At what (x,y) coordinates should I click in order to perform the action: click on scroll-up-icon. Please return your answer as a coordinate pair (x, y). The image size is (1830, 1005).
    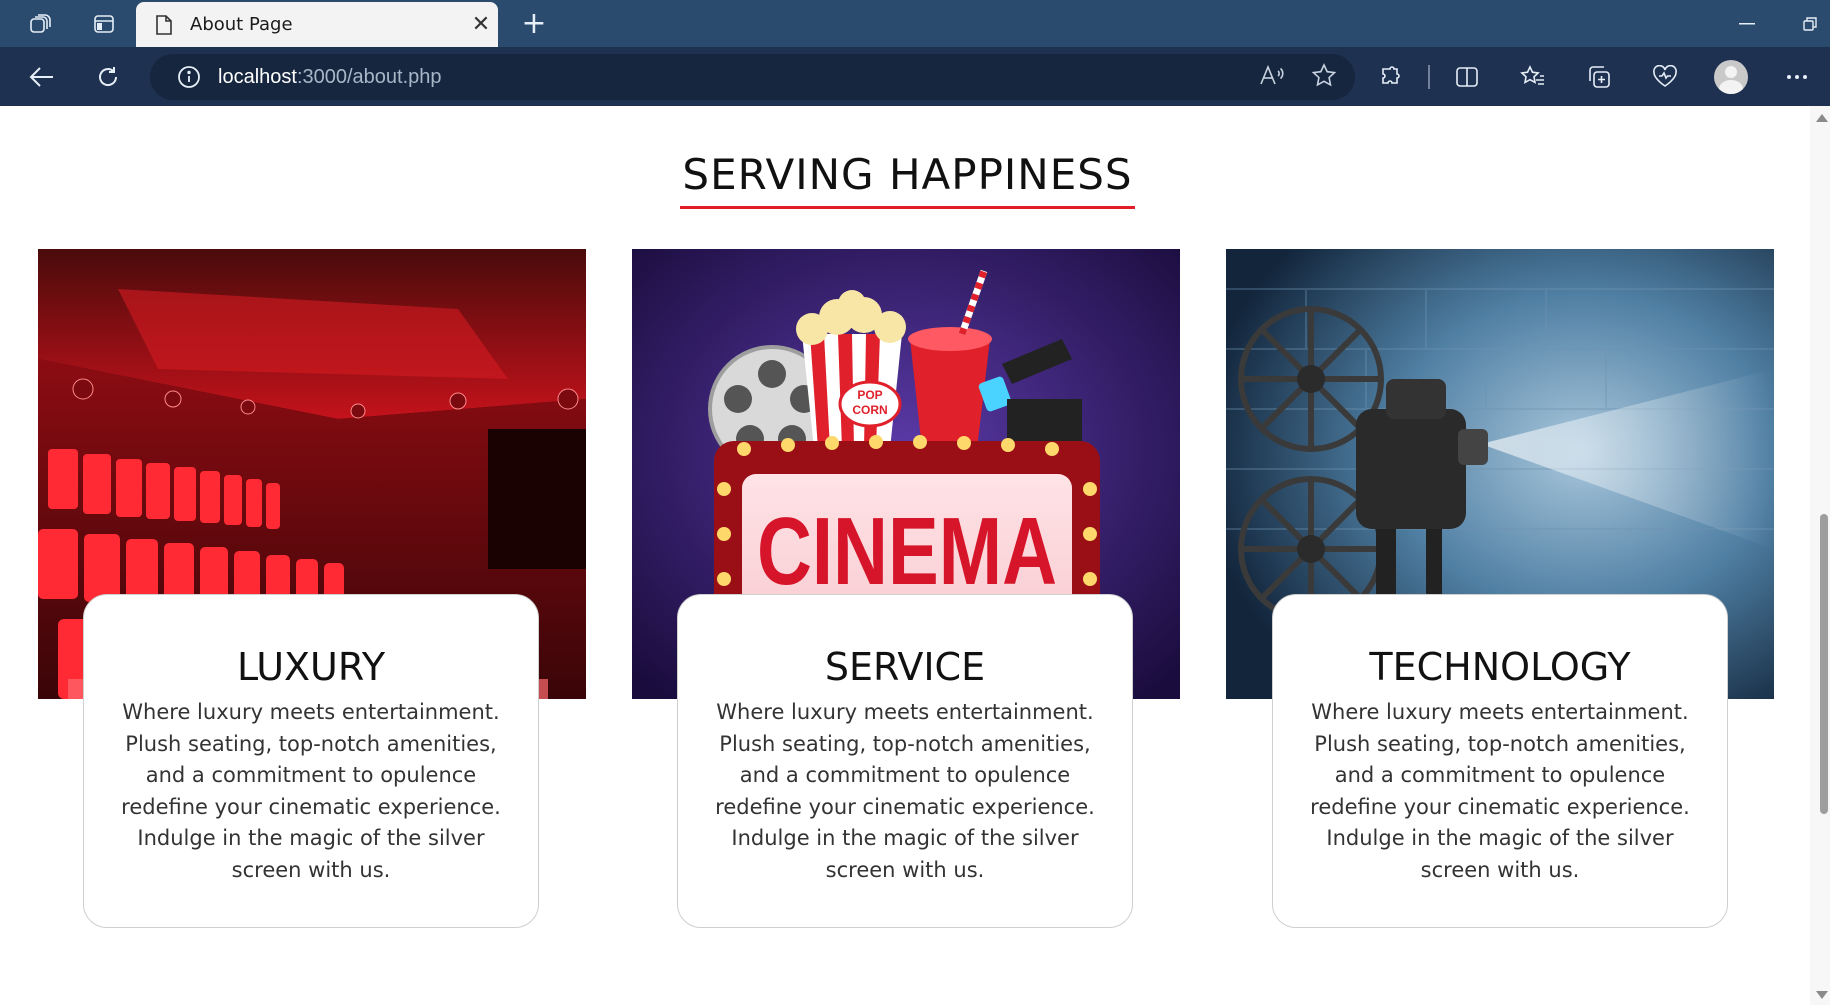
    Looking at the image, I should click on (1822, 118).